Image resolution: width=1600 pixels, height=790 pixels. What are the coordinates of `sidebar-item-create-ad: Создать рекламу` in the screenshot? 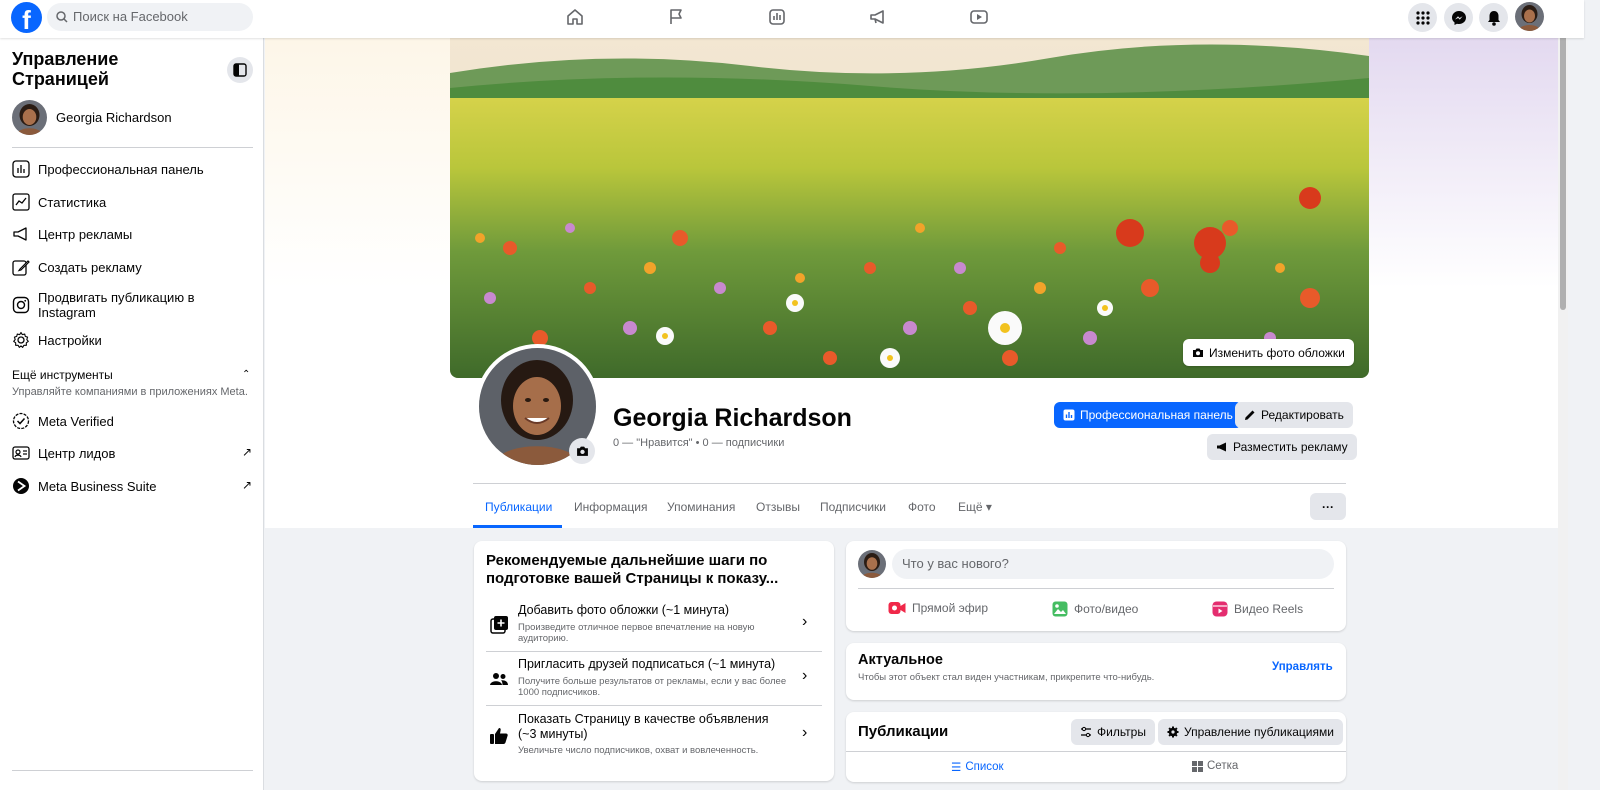 It's located at (76, 267).